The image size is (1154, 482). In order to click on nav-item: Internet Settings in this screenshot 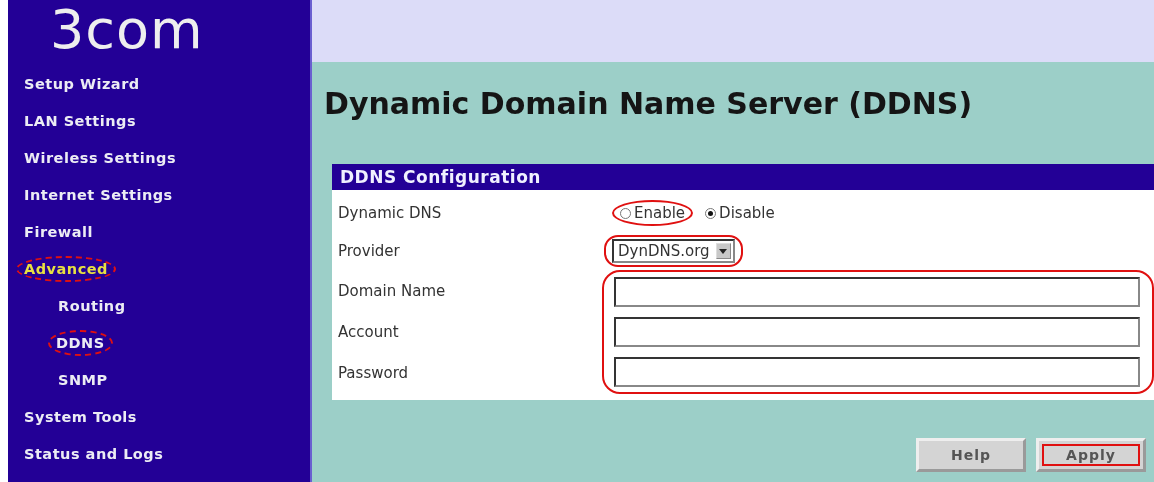, I will do `click(98, 195)`.